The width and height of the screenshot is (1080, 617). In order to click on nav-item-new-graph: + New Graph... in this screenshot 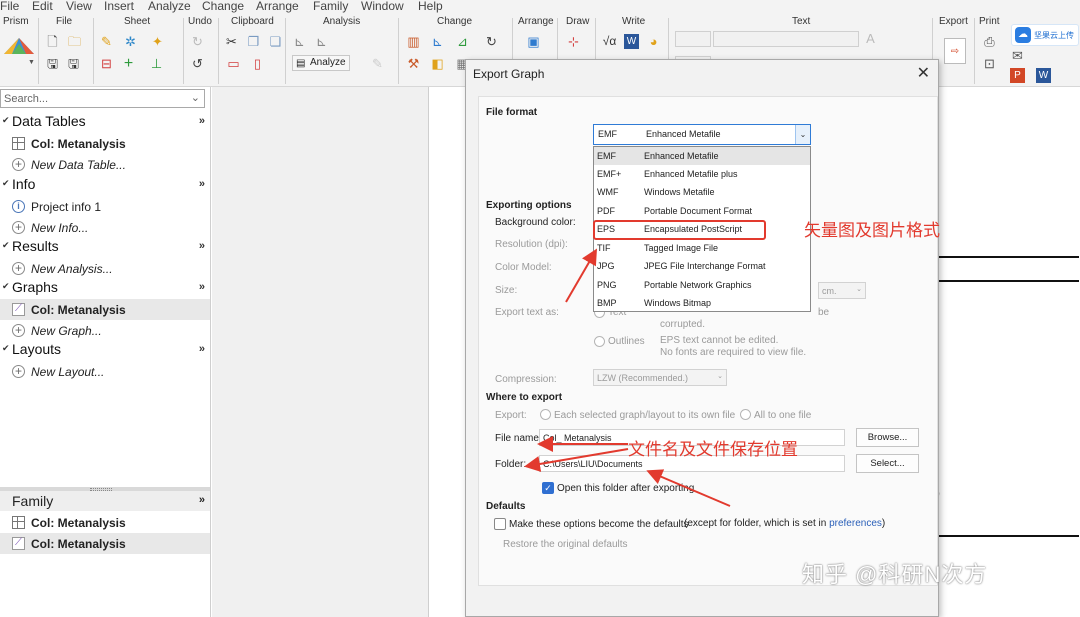, I will do `click(105, 330)`.